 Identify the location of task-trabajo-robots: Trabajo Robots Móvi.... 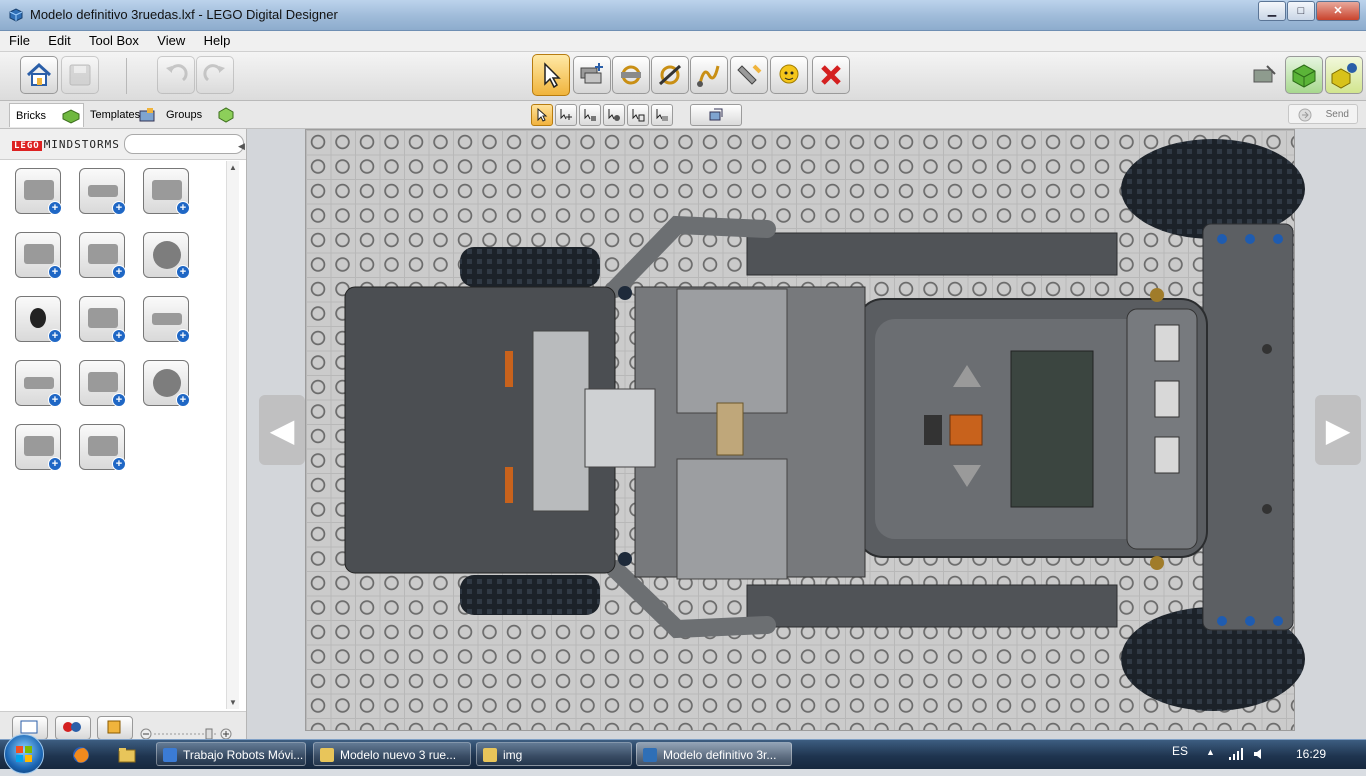
(231, 754).